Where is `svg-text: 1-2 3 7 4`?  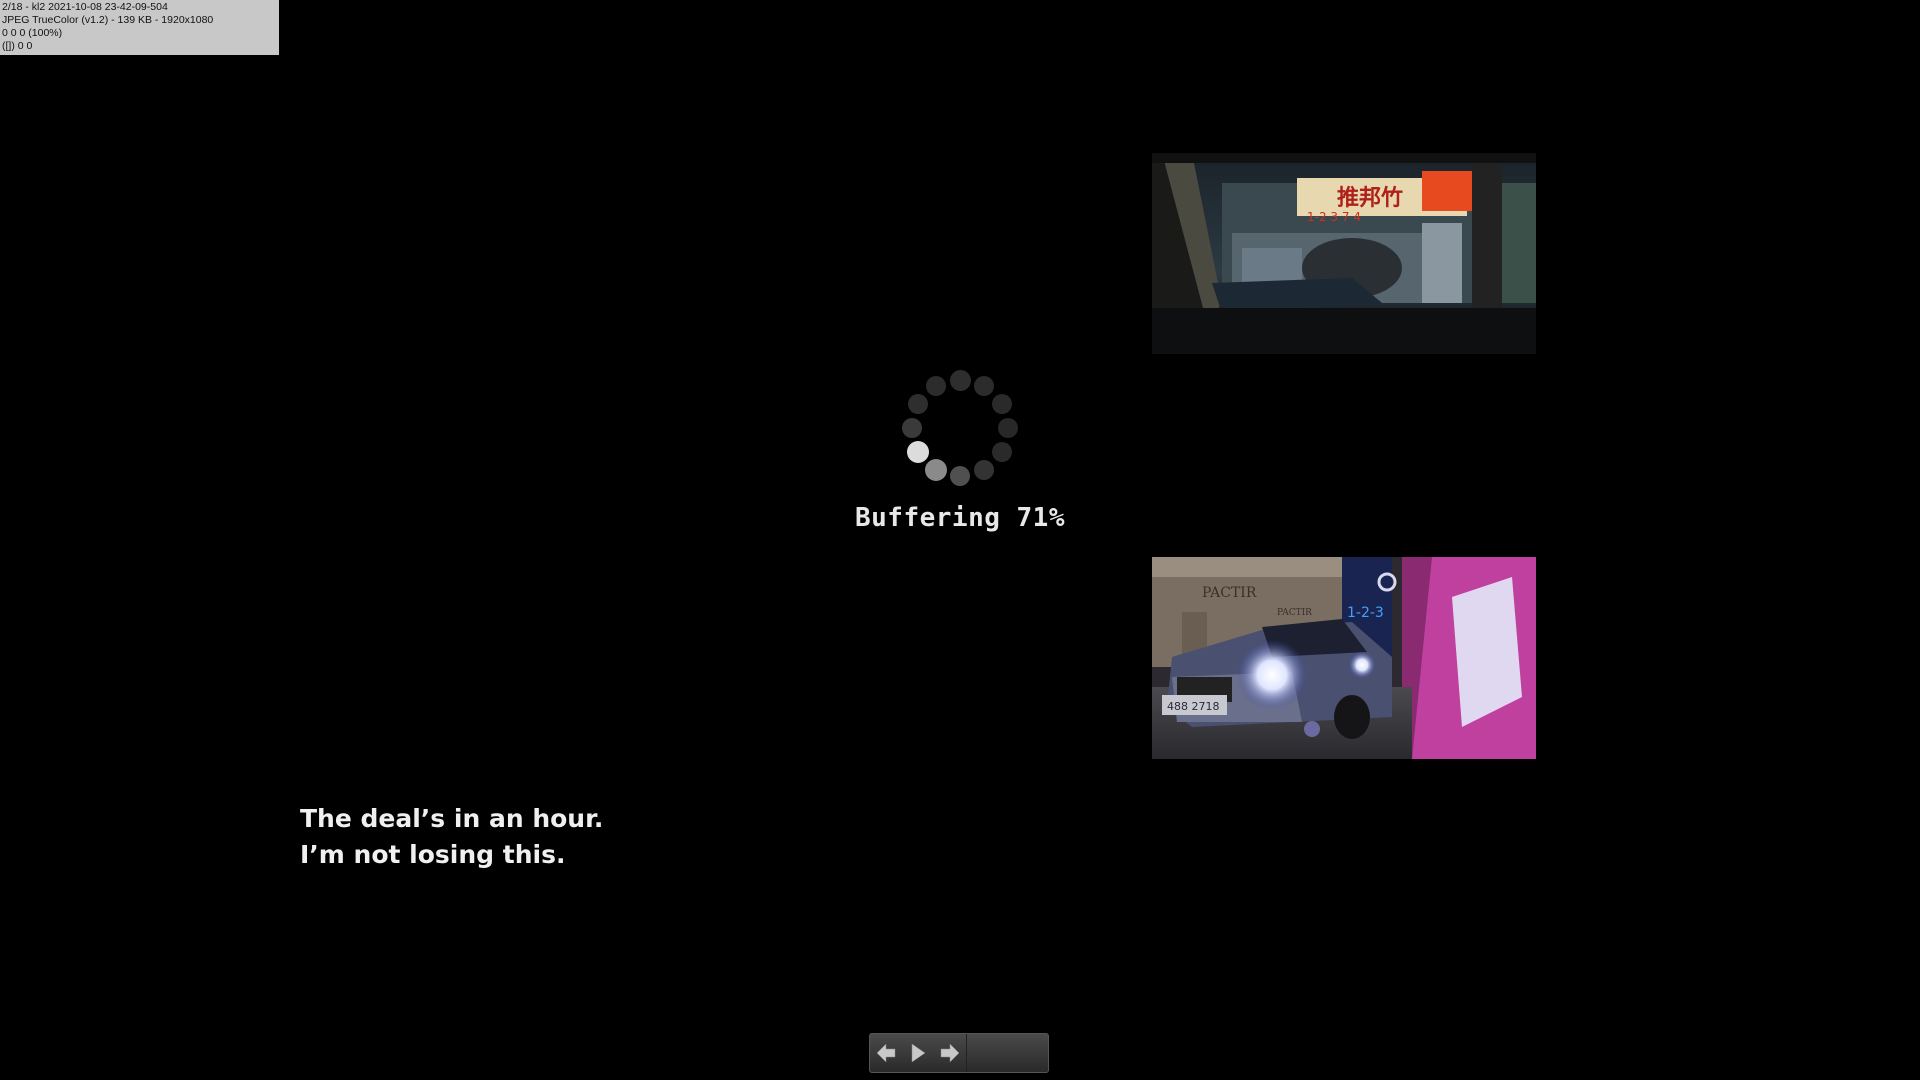
svg-text: 1-2 3 7 4 is located at coordinates (1334, 217).